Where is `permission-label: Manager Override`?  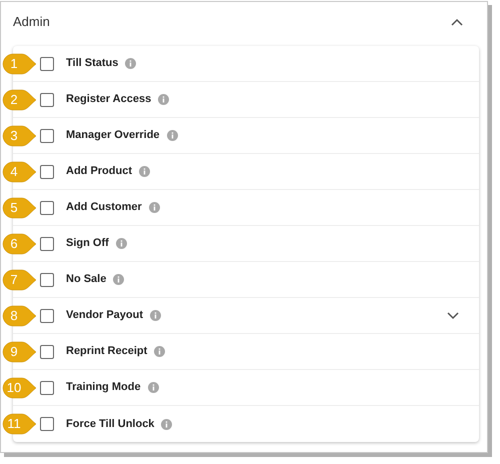 permission-label: Manager Override is located at coordinates (113, 136).